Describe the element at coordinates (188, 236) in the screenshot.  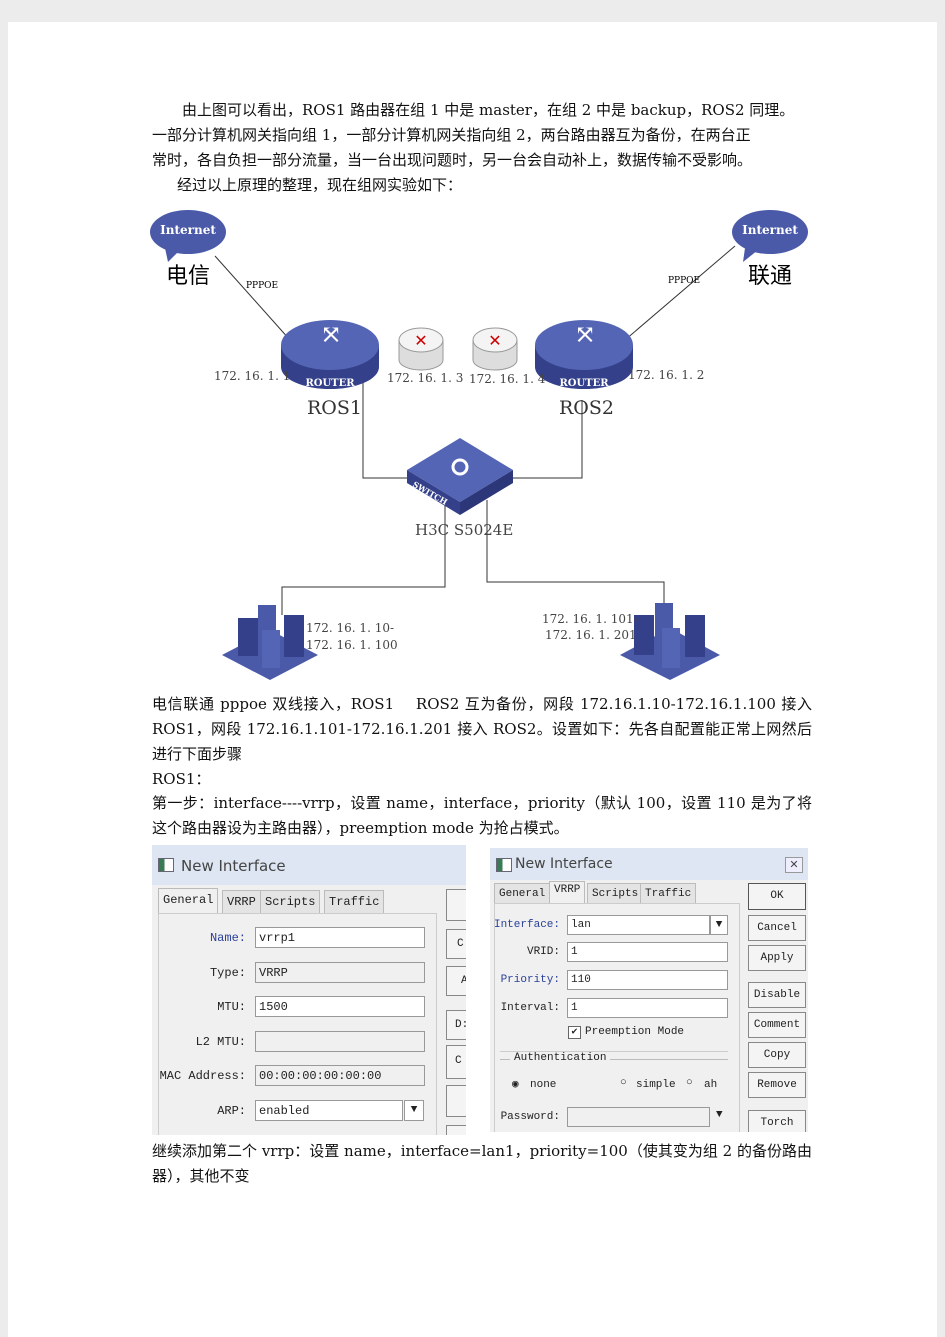
I see `cloud-icon-left: Internet` at that location.